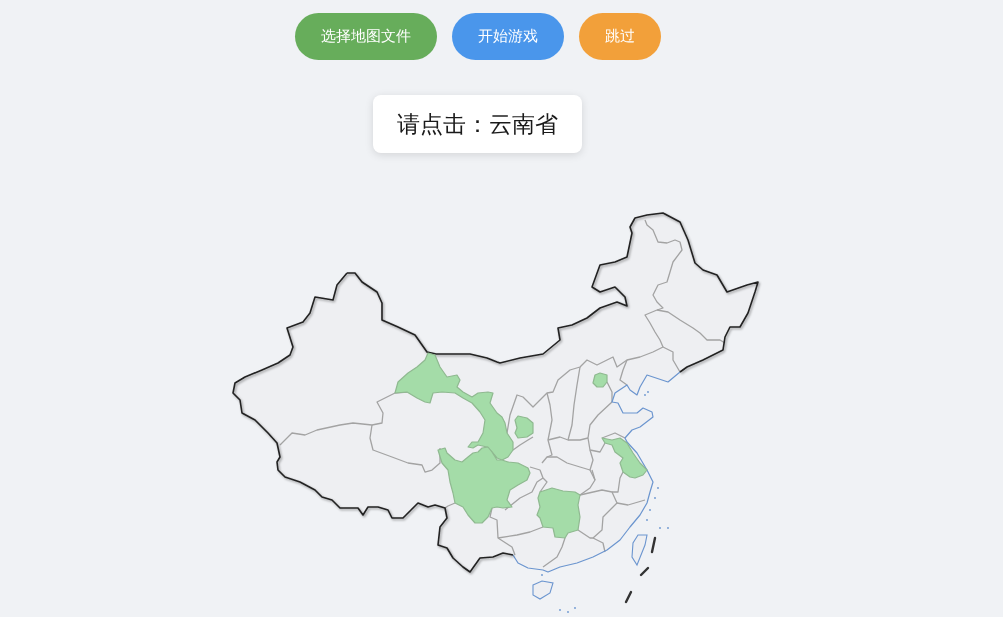  What do you see at coordinates (365, 36) in the screenshot?
I see `select-file-button: 选择地图文件` at bounding box center [365, 36].